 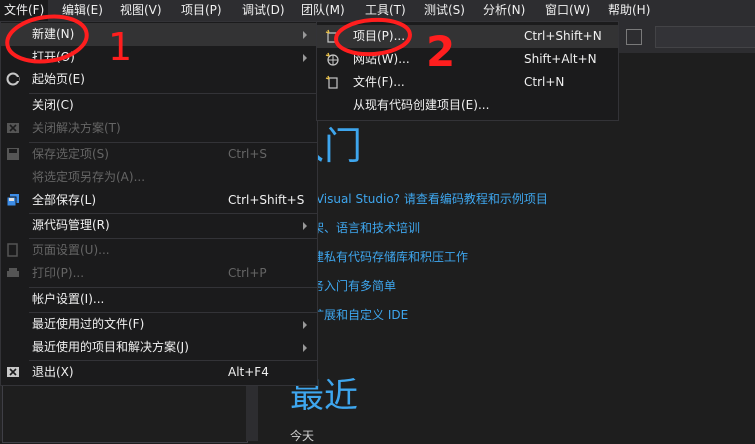 What do you see at coordinates (560, 59) in the screenshot?
I see `menu-item-shortcut: Shift+Alt+N` at bounding box center [560, 59].